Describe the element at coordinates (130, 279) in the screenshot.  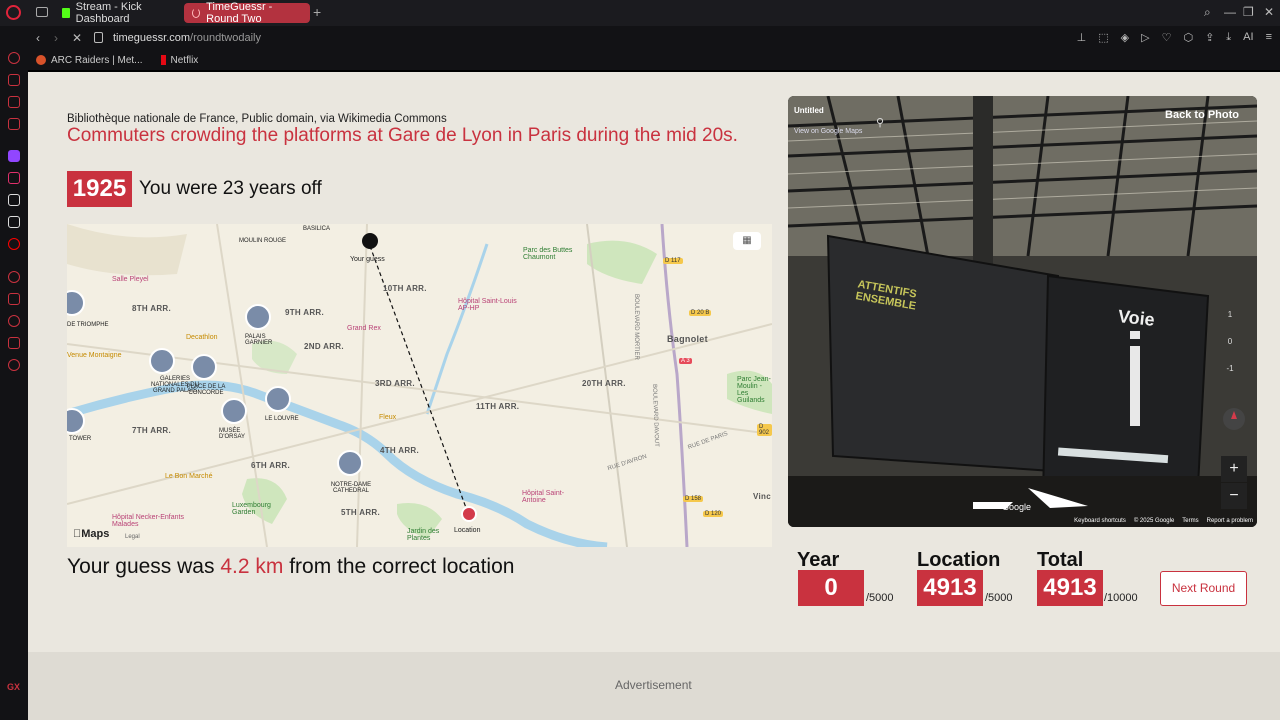
I see `map-poi: Salle Pleyel` at that location.